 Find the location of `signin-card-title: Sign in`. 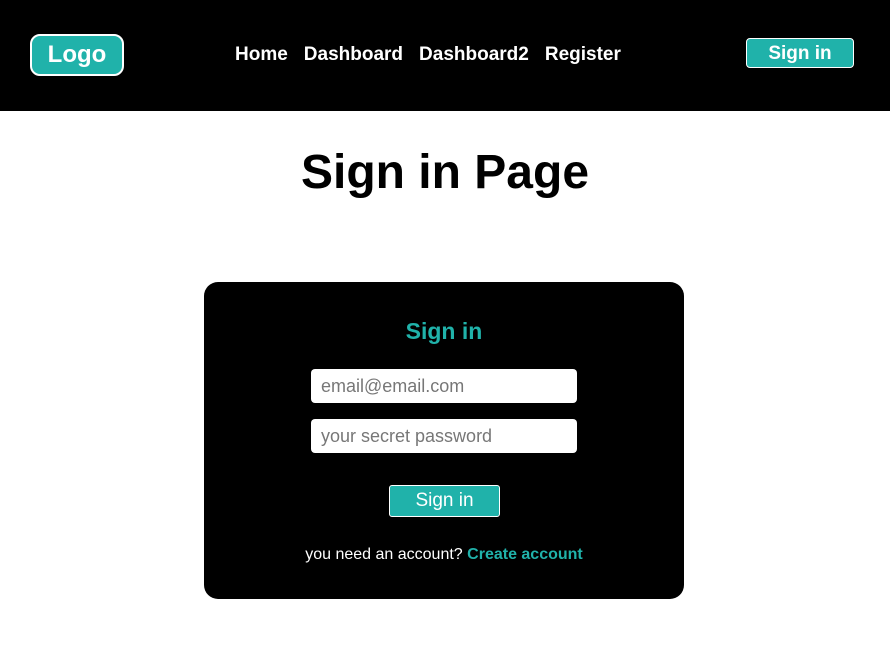

signin-card-title: Sign in is located at coordinates (444, 331).